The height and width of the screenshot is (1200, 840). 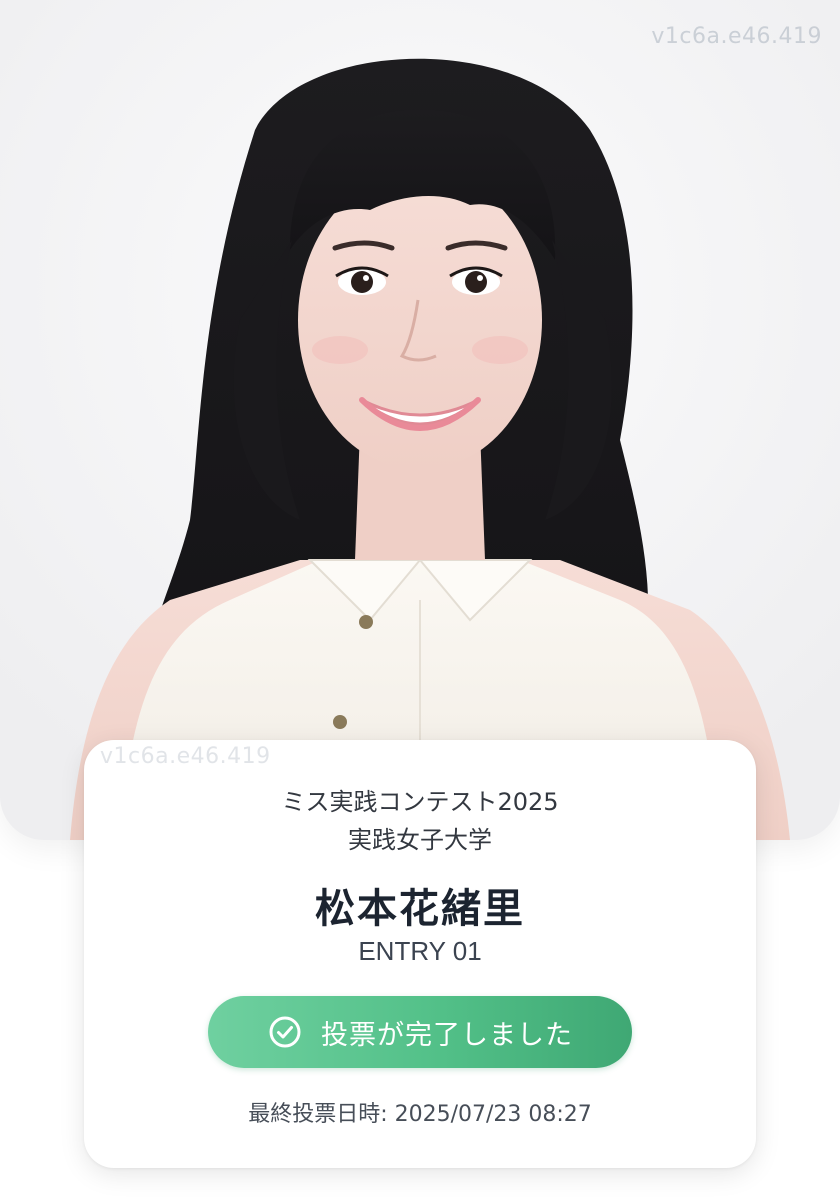 What do you see at coordinates (420, 802) in the screenshot?
I see `contest-title: ミス実践コンテスト2025` at bounding box center [420, 802].